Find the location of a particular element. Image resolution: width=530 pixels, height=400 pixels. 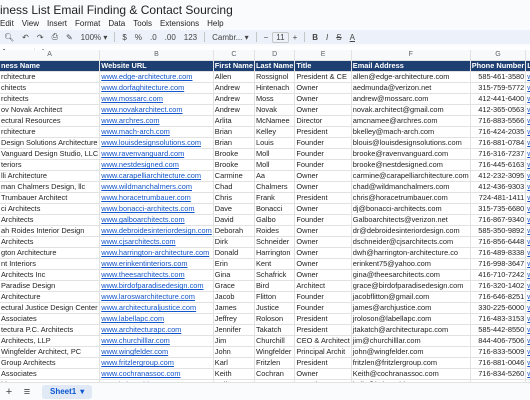

cell-c: Dave is located at coordinates (234, 209).